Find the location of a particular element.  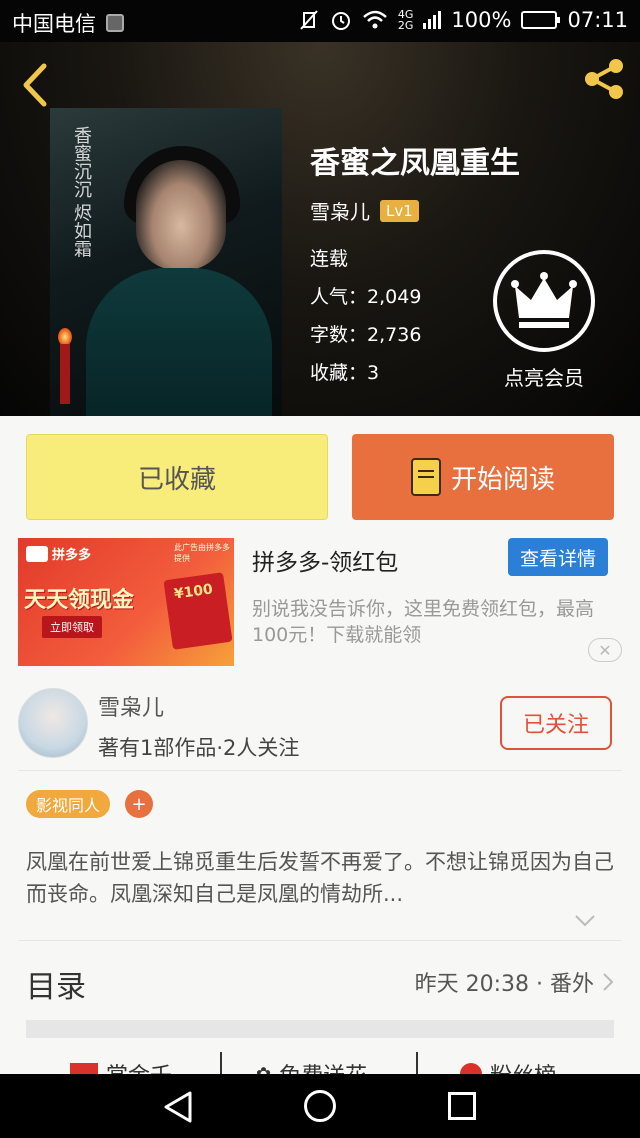

tab-fans-rank-label: 粉丝榜 is located at coordinates (523, 1066).